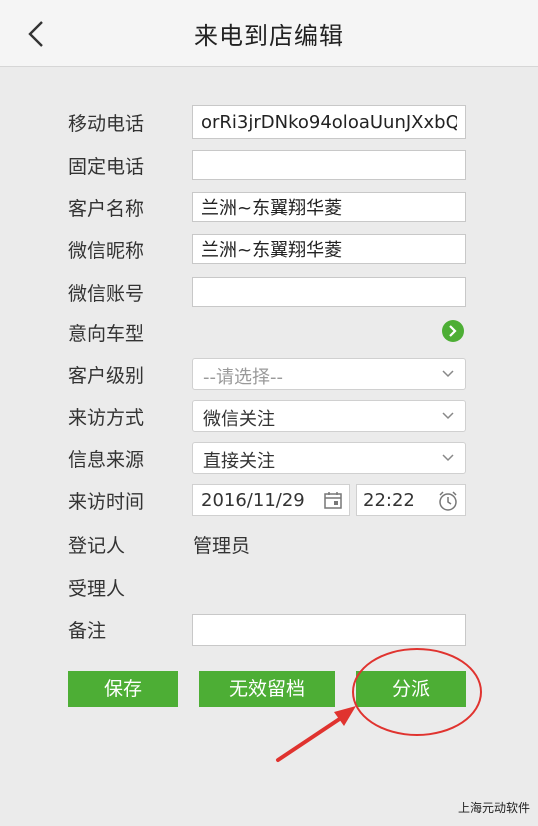 This screenshot has height=826, width=538. I want to click on mobile-label: 移动电话, so click(106, 124).